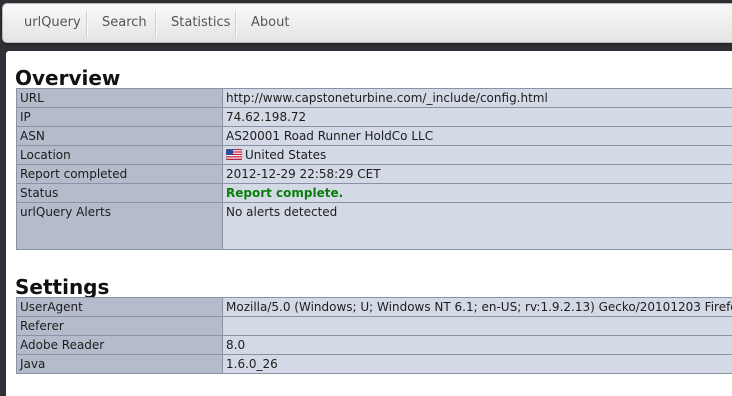 This screenshot has width=732, height=396. I want to click on nav-item-about: About, so click(270, 23).